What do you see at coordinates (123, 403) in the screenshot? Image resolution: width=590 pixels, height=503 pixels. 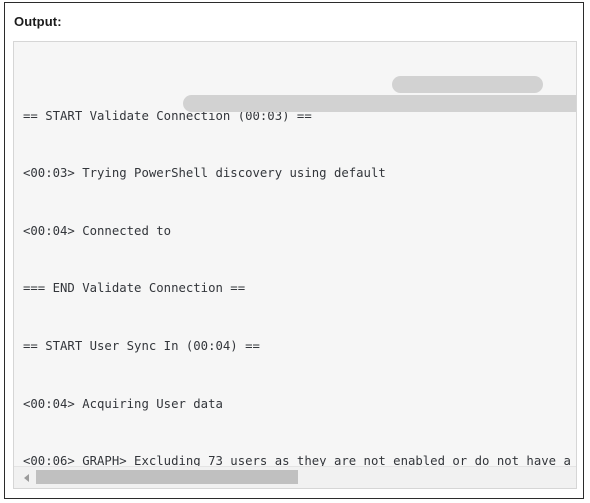 I see `log-line: <00:04> Acquiring User data` at bounding box center [123, 403].